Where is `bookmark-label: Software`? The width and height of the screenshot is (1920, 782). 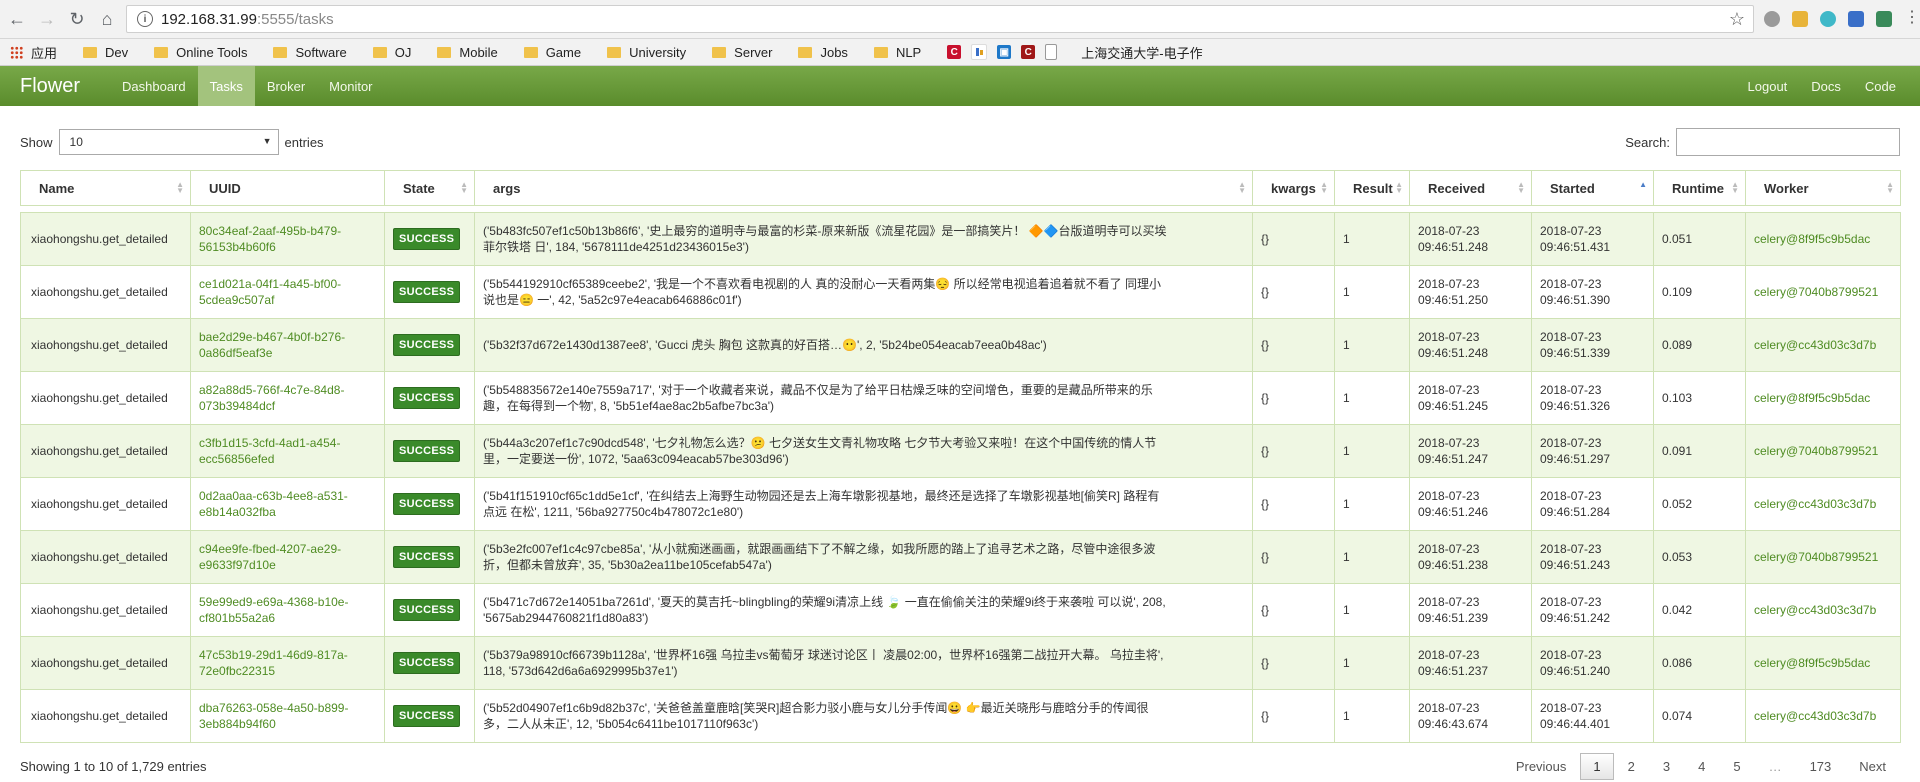 bookmark-label: Software is located at coordinates (321, 52).